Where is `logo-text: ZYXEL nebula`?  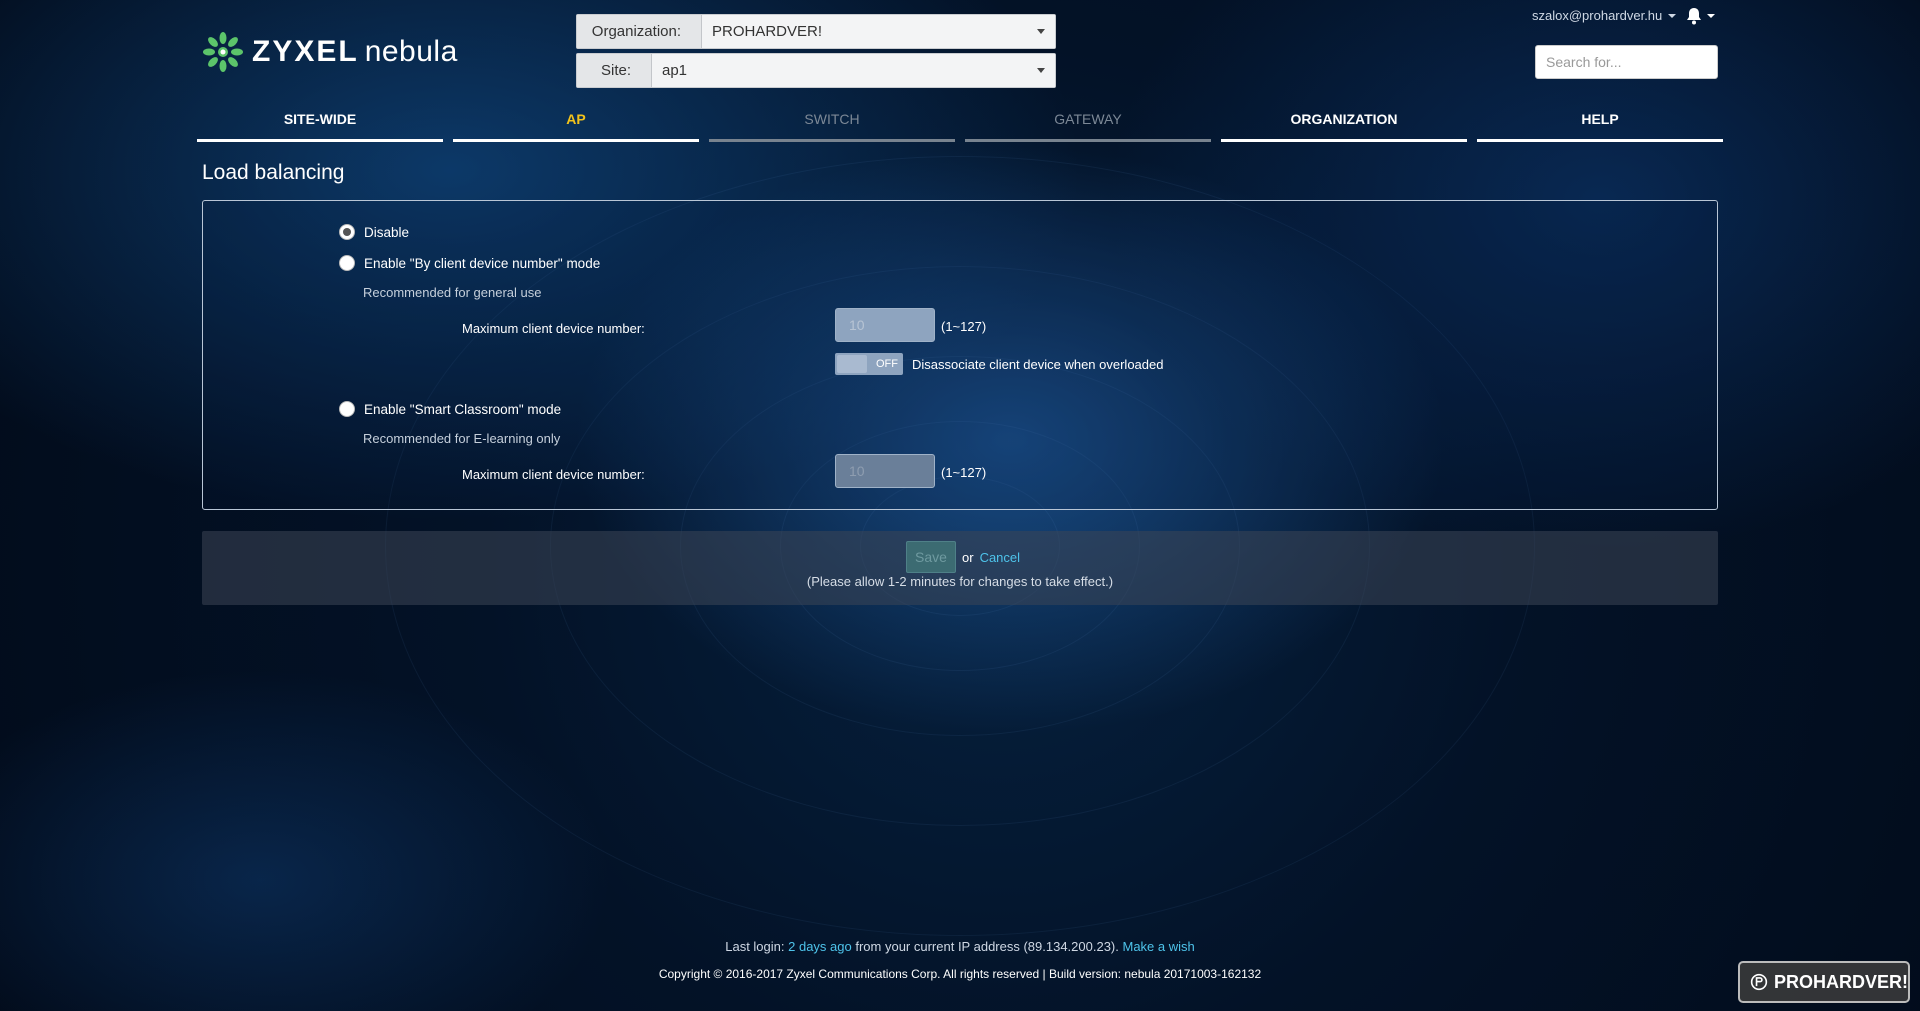 logo-text: ZYXEL nebula is located at coordinates (355, 52).